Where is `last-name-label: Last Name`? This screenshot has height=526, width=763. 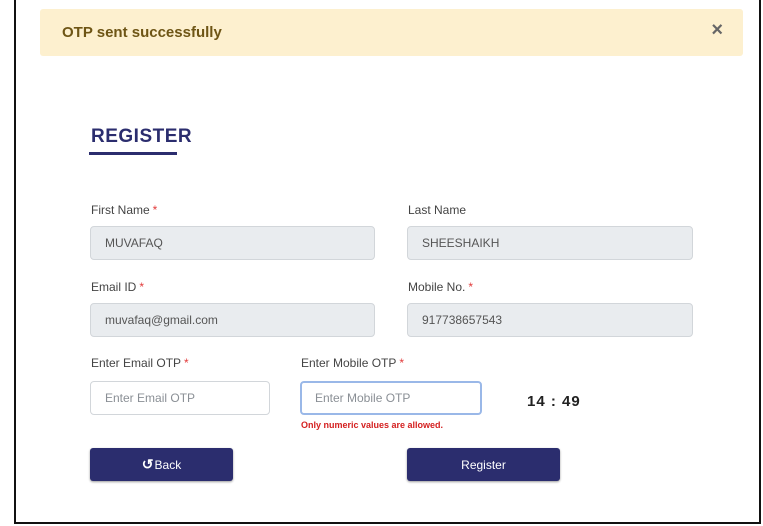
last-name-label: Last Name is located at coordinates (437, 210).